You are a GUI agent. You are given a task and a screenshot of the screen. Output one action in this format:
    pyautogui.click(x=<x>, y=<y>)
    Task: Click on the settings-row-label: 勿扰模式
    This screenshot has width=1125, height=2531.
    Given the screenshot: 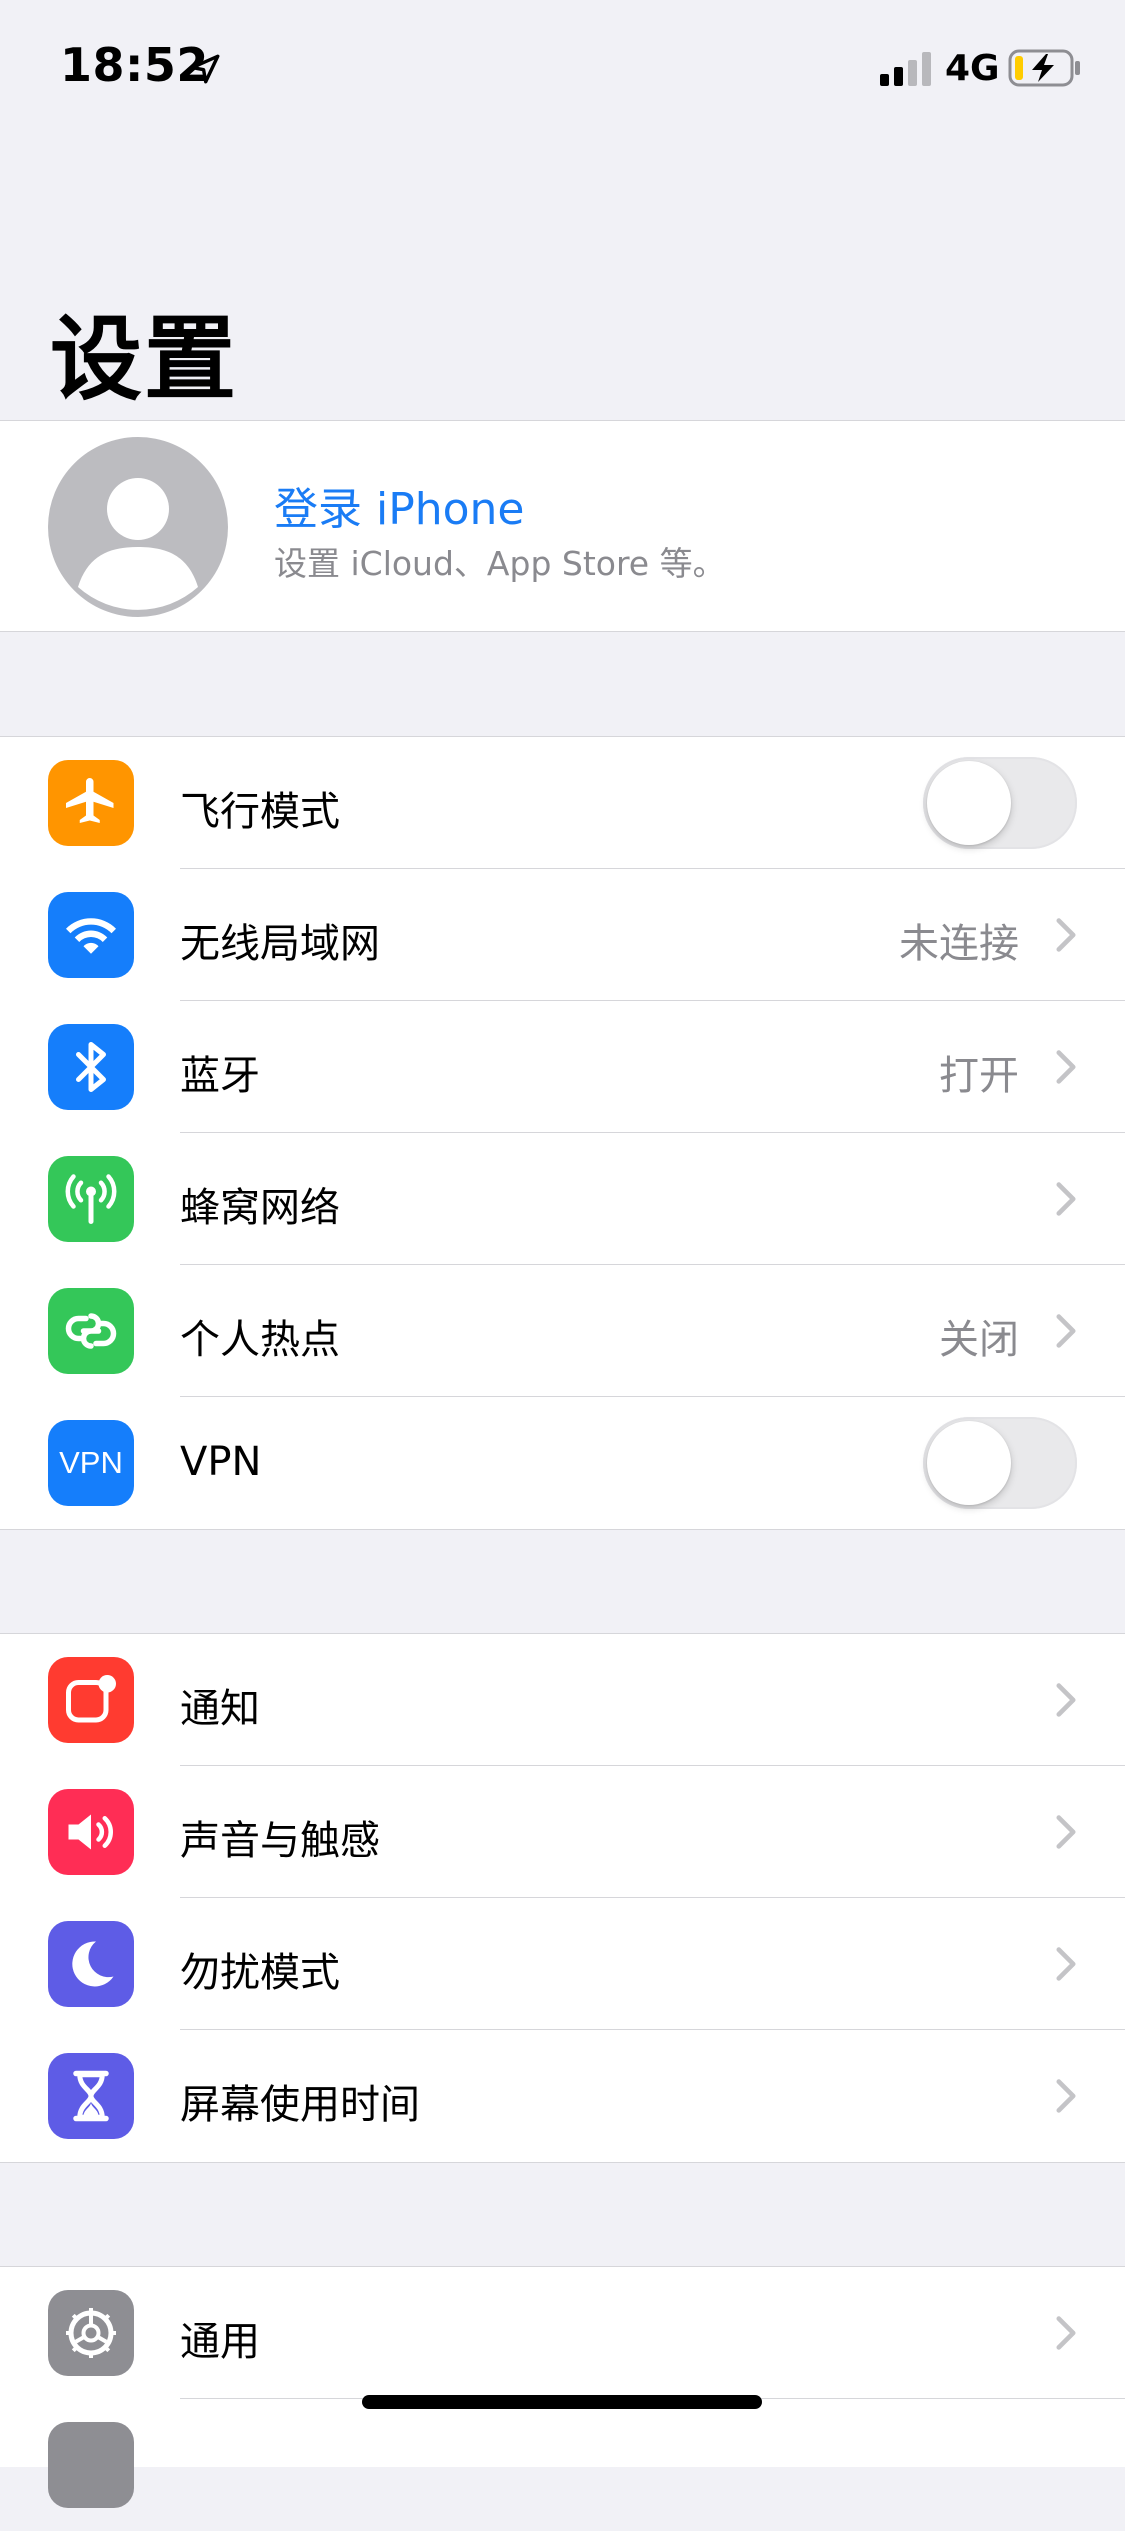 What is the action you would take?
    pyautogui.click(x=260, y=1973)
    